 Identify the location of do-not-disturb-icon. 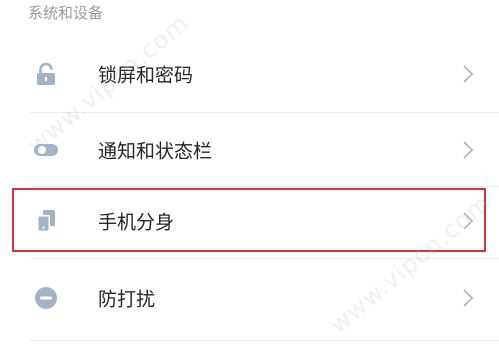
(46, 298).